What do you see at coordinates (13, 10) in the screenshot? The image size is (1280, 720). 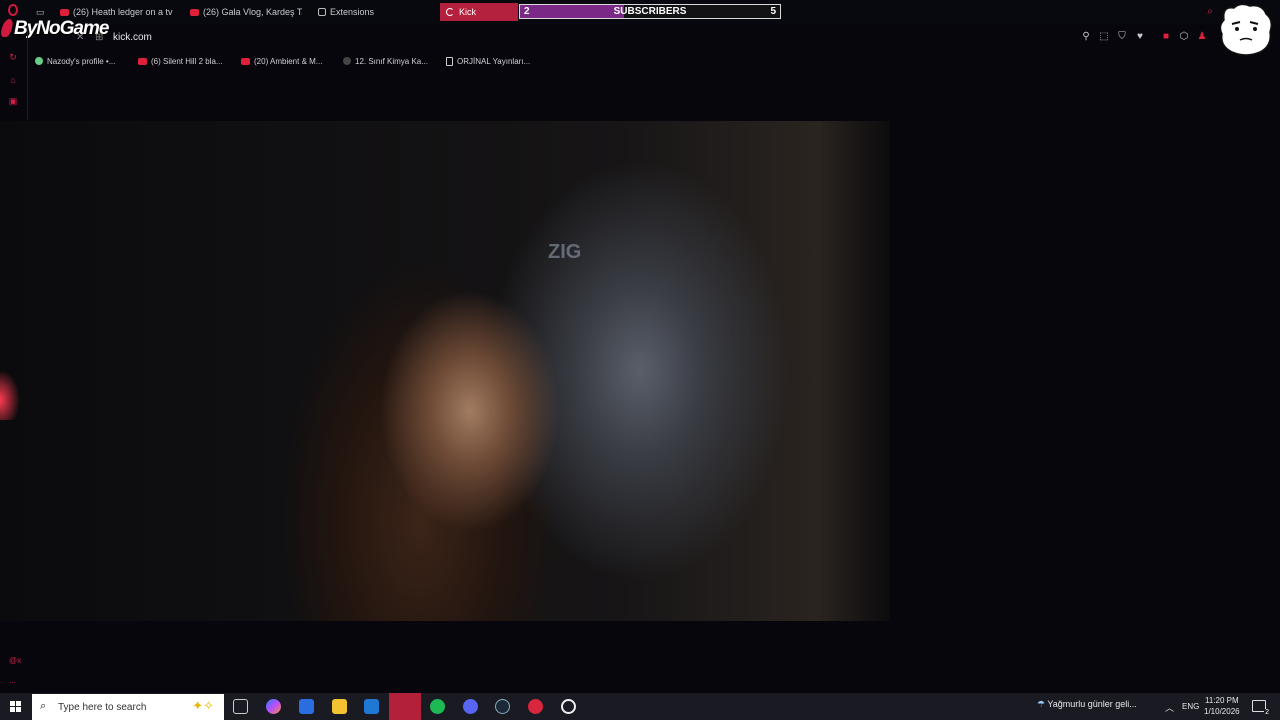 I see `opera-icon` at bounding box center [13, 10].